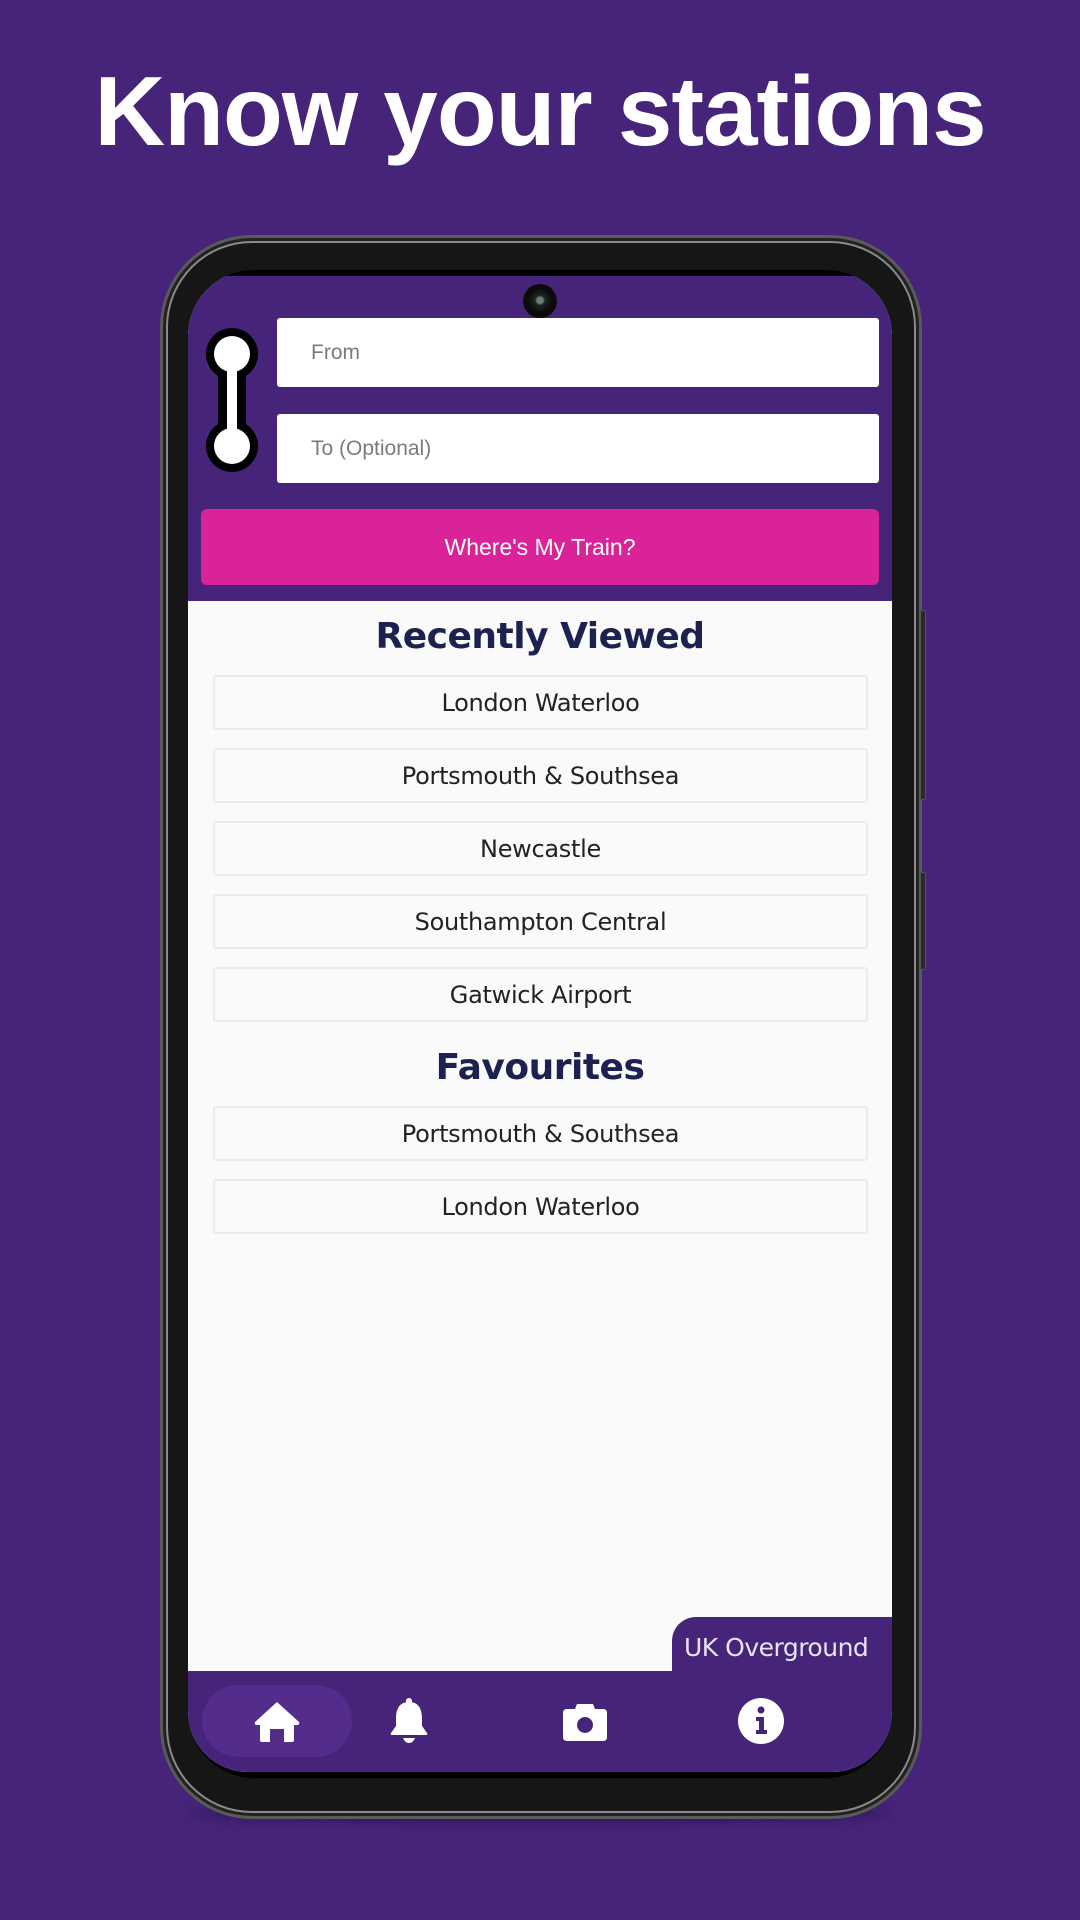 The image size is (1080, 1920). I want to click on to-station-input, so click(578, 448).